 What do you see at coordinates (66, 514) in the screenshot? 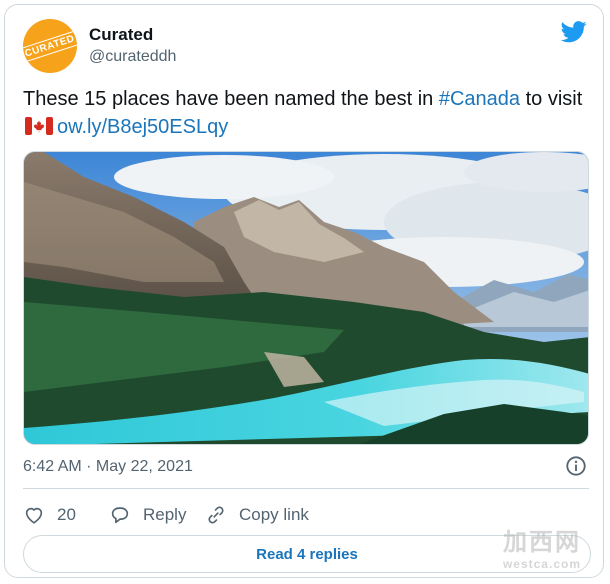
I see `like-count: 20` at bounding box center [66, 514].